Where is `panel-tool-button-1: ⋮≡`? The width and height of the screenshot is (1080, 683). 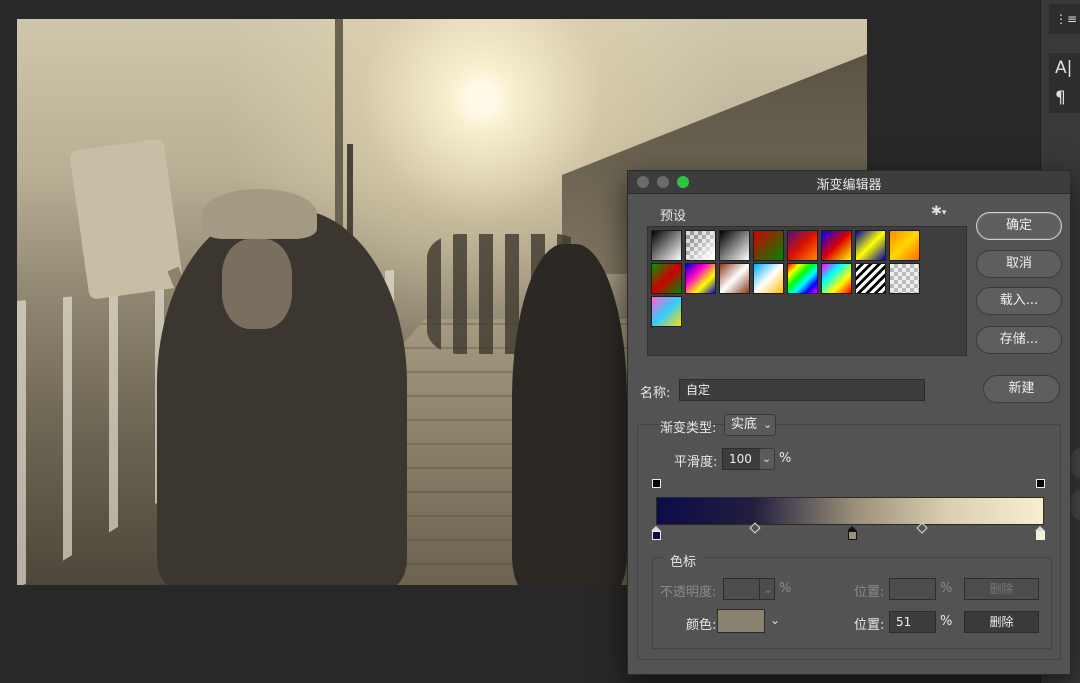
panel-tool-button-1: ⋮≡ is located at coordinates (1064, 19).